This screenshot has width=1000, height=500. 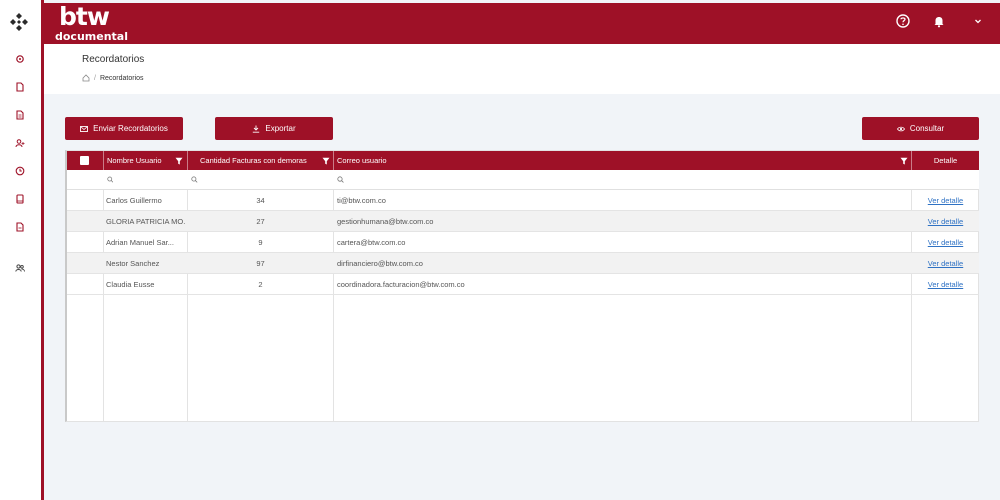 I want to click on brand-subtitle: documental, so click(x=91, y=36).